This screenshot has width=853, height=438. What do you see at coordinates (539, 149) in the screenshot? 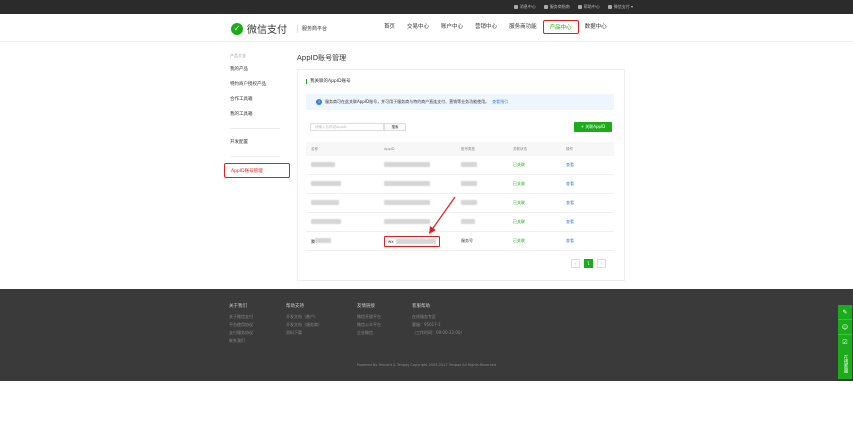
I see `col-status: 关联状态` at bounding box center [539, 149].